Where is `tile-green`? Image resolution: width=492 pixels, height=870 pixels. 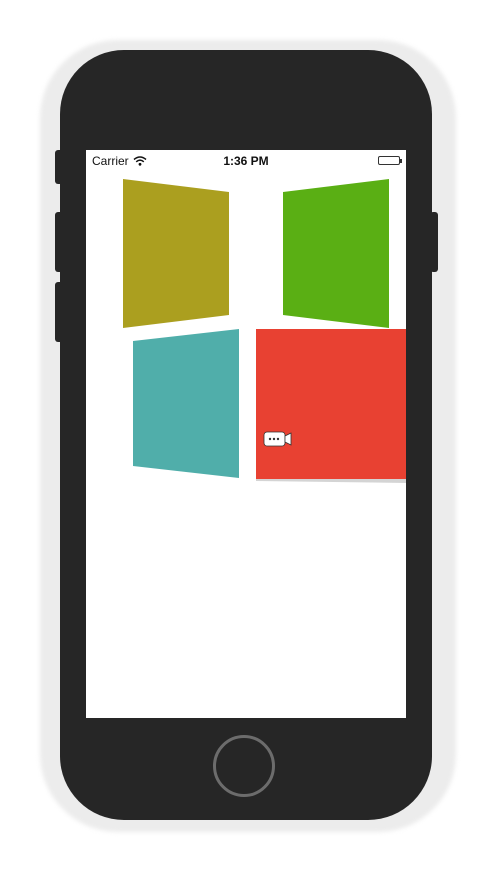 tile-green is located at coordinates (336, 253).